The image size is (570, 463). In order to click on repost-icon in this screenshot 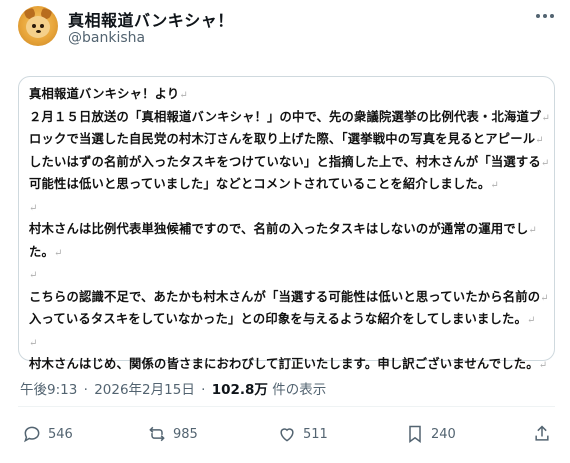, I will do `click(157, 434)`.